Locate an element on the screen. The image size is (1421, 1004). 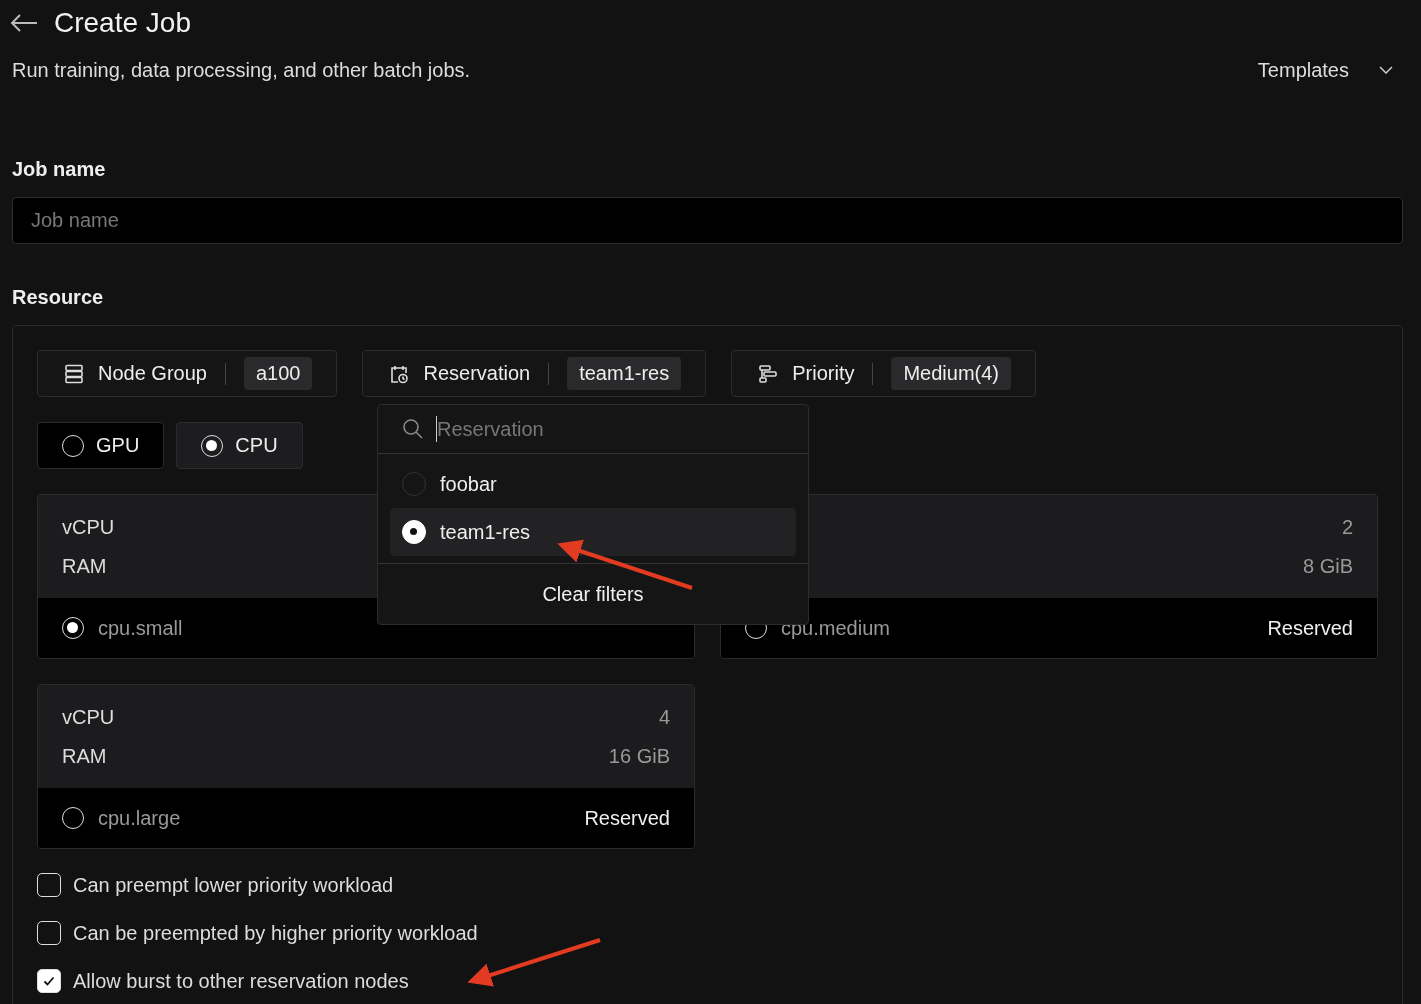
instance-name: cpu.small is located at coordinates (140, 628).